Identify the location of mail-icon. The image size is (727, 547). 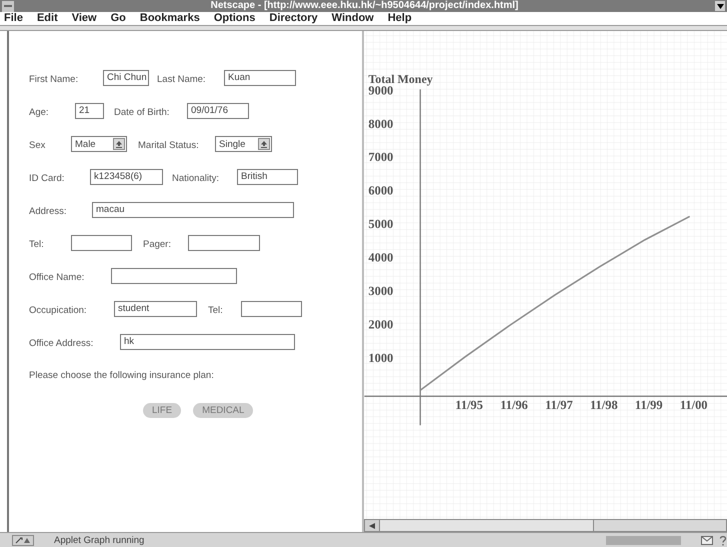
(707, 540).